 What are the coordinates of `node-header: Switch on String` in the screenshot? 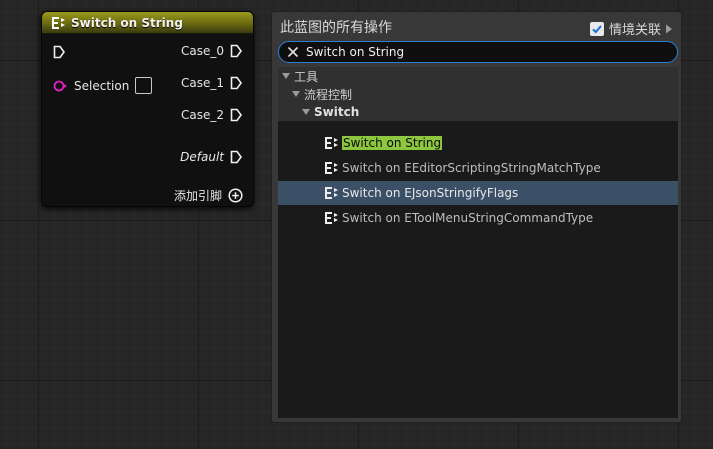 It's located at (147, 23).